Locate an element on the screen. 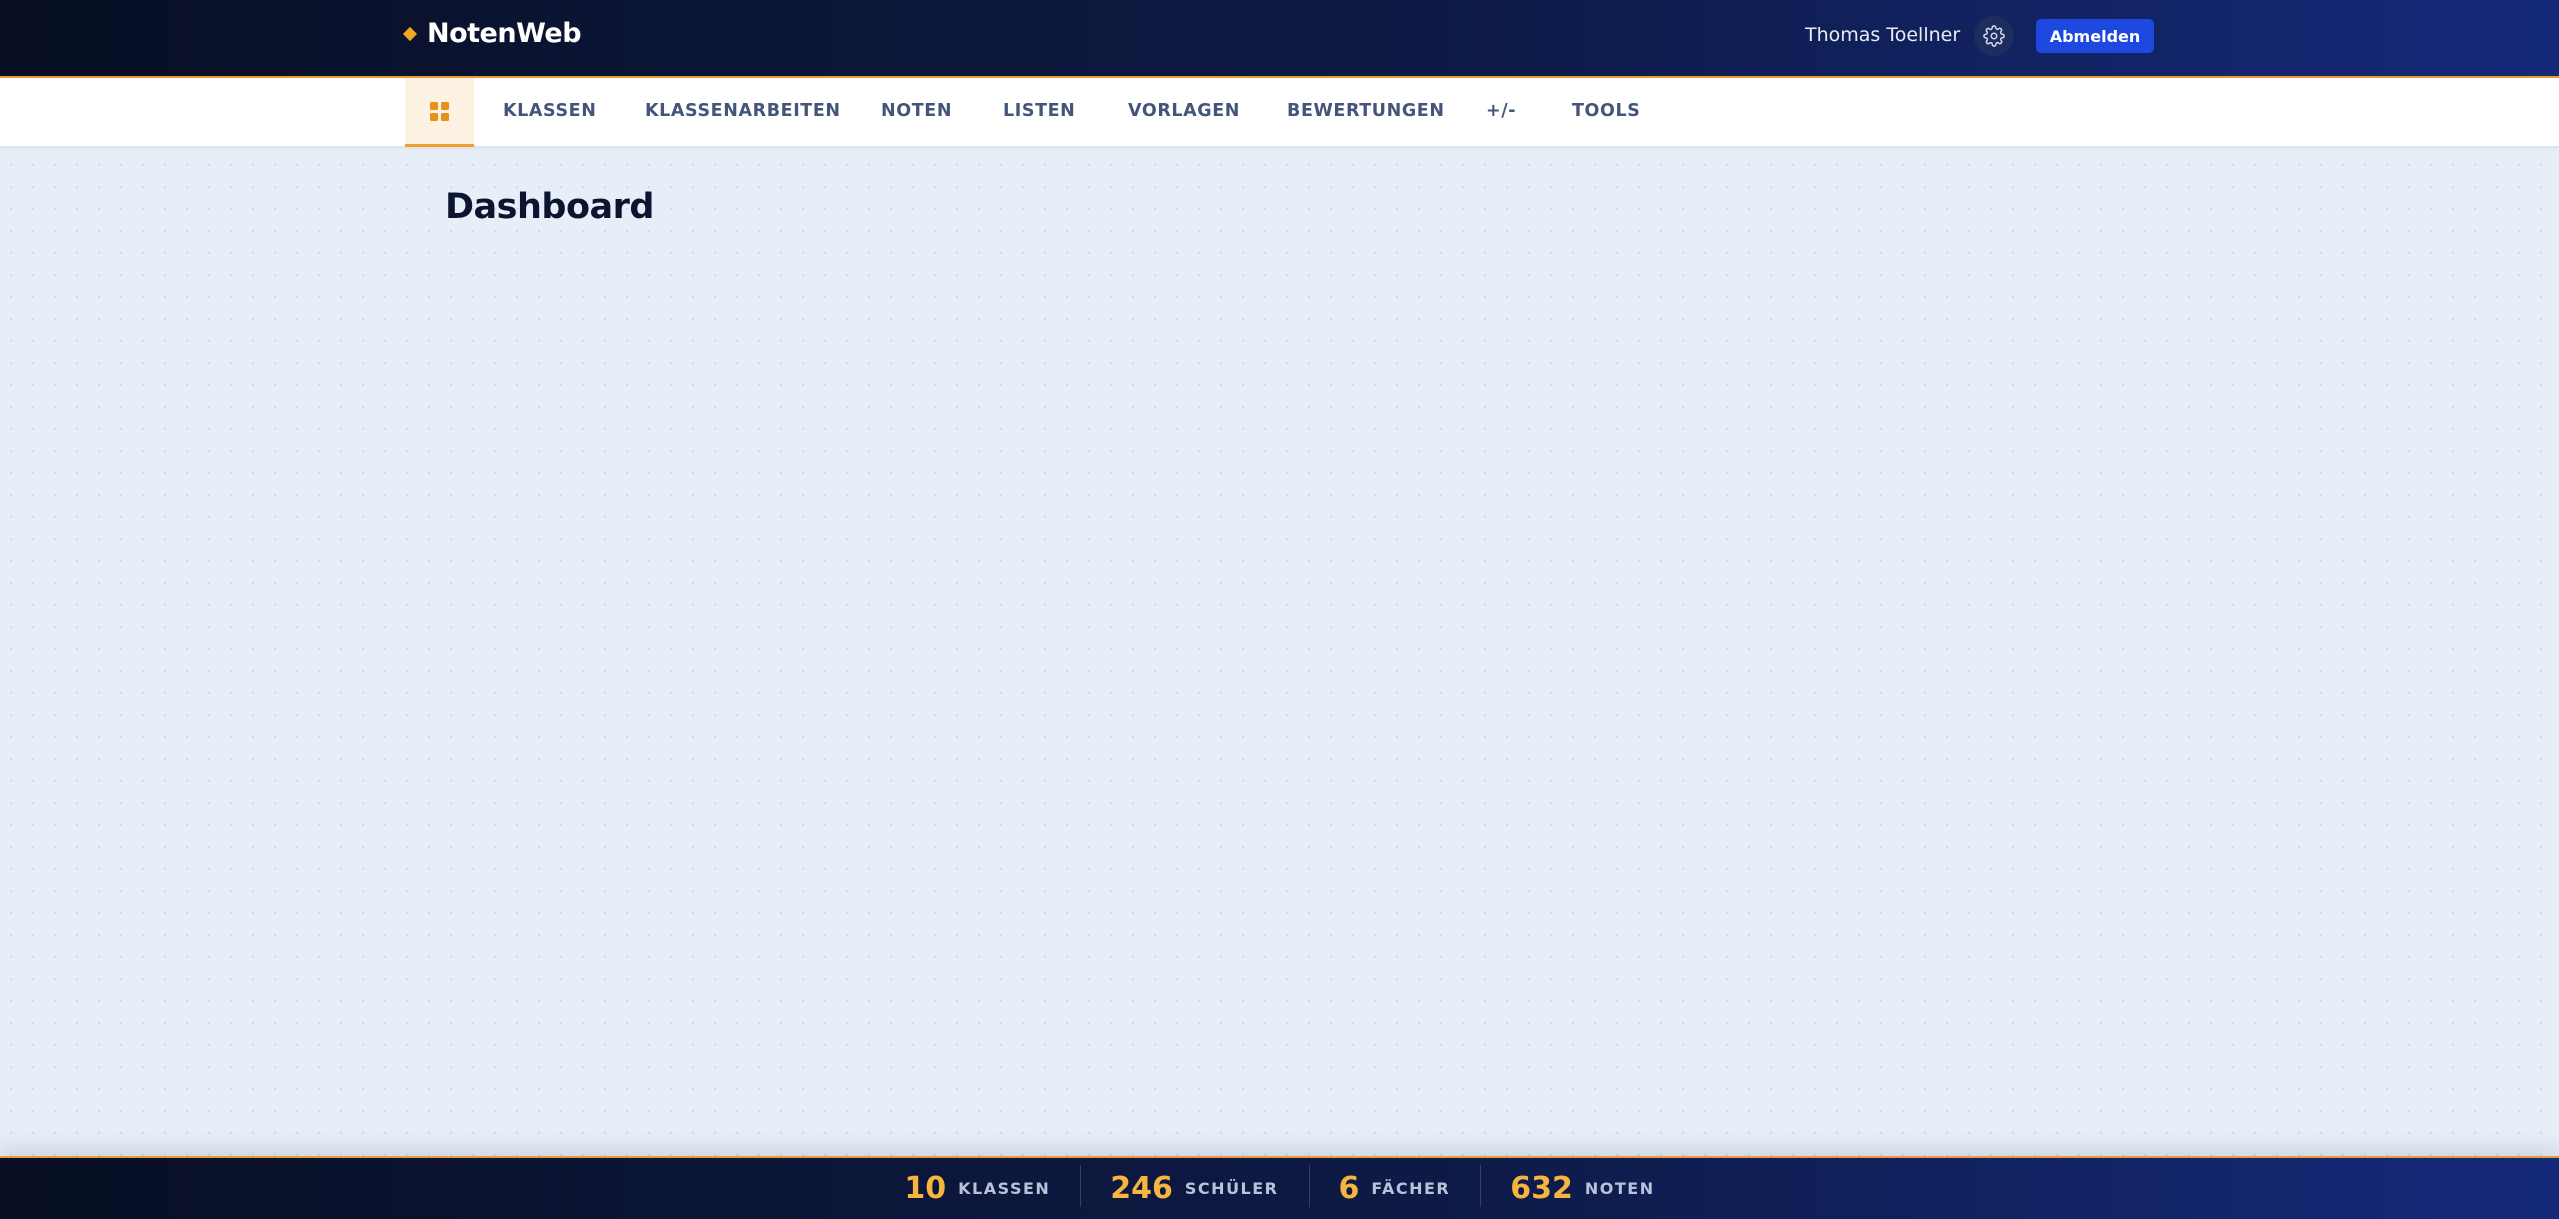 The image size is (2559, 1219). nav-item-plus-minus: +/- is located at coordinates (1501, 111).